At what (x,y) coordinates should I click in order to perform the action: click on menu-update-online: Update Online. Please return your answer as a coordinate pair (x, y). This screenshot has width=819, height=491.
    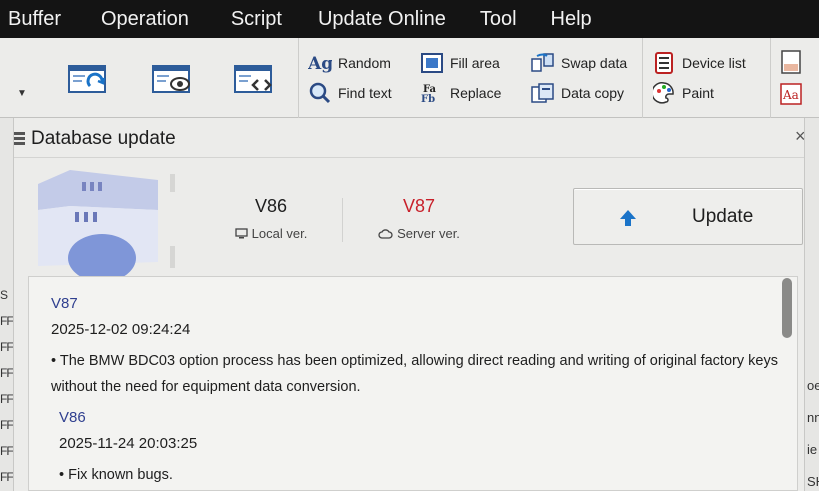
    Looking at the image, I should click on (382, 19).